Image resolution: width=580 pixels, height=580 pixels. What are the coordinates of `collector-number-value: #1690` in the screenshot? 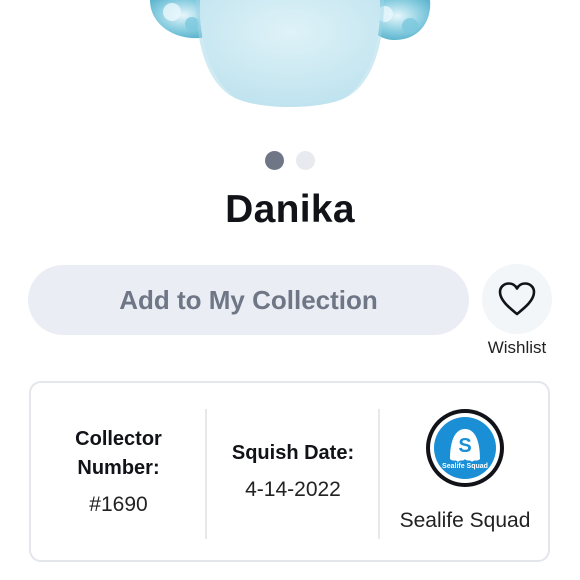 It's located at (118, 504).